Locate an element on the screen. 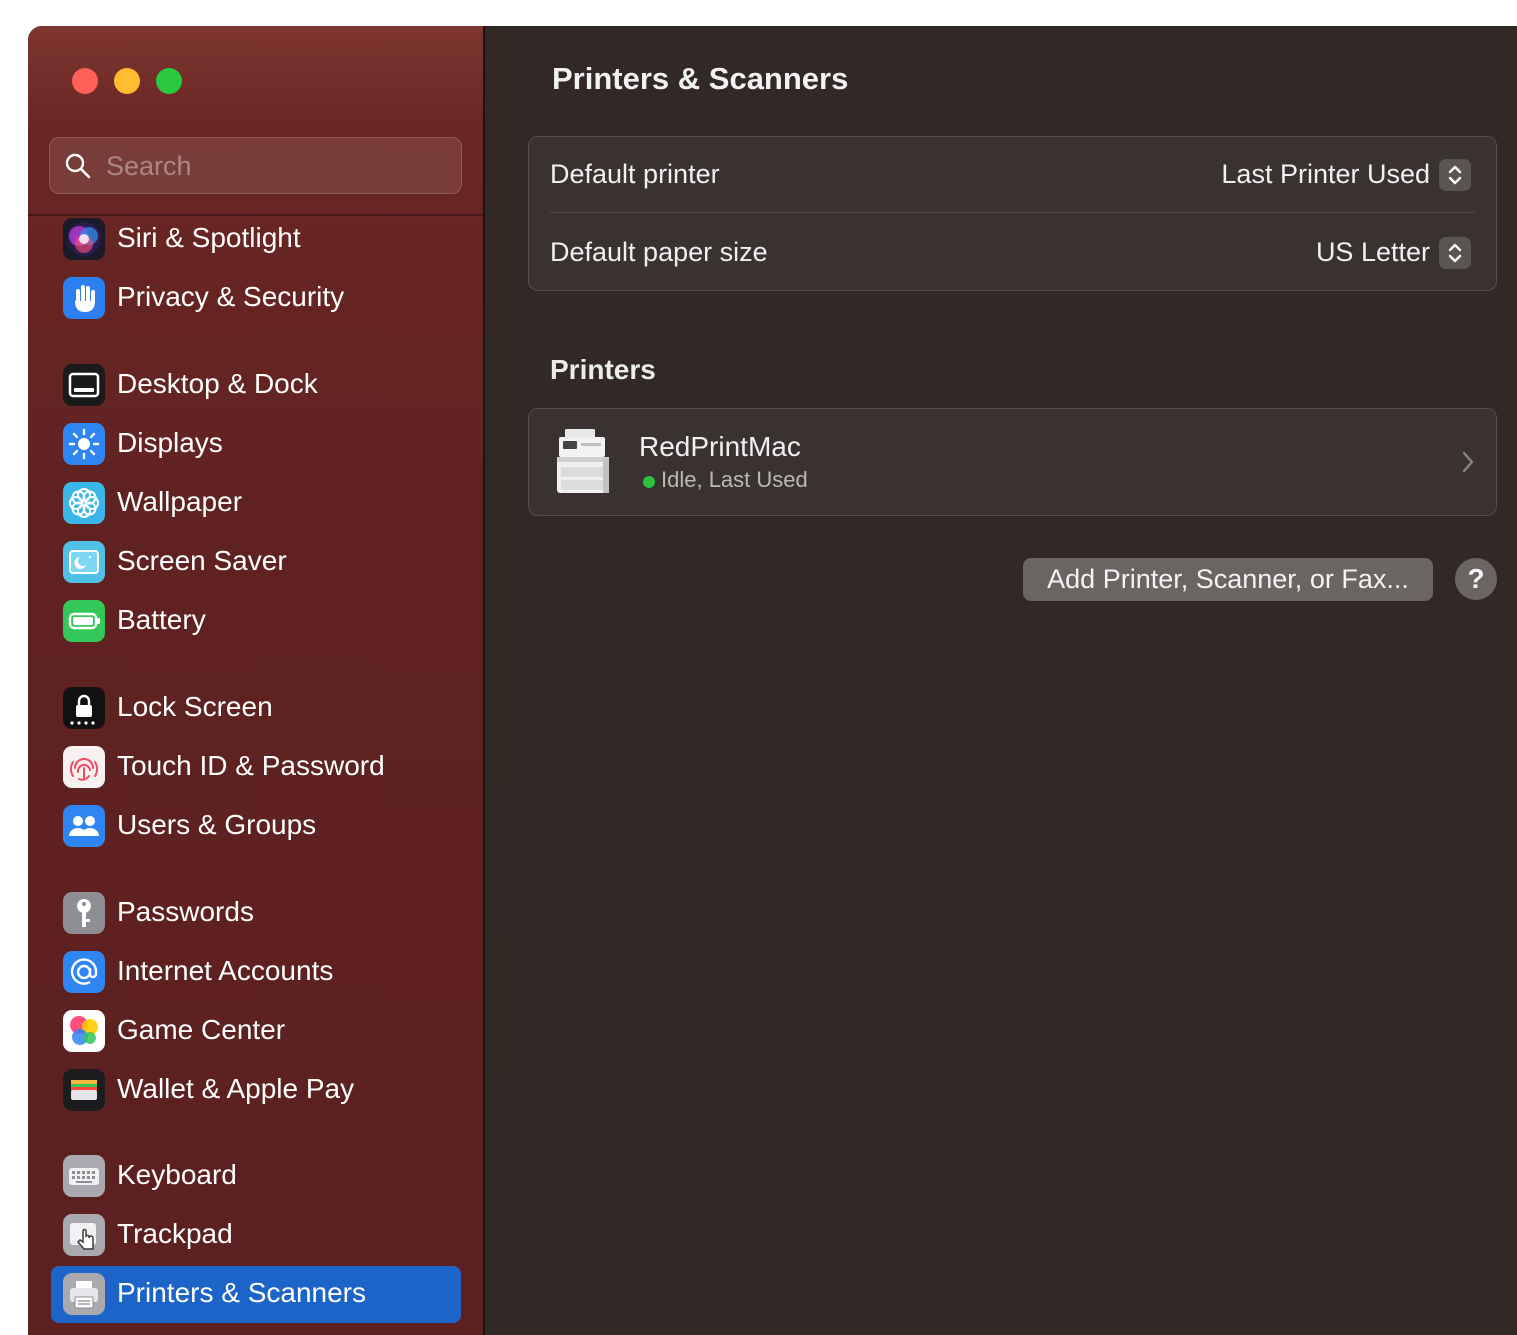 The height and width of the screenshot is (1335, 1517). sidebar-item-users-groups: Users & Groups is located at coordinates (256, 826).